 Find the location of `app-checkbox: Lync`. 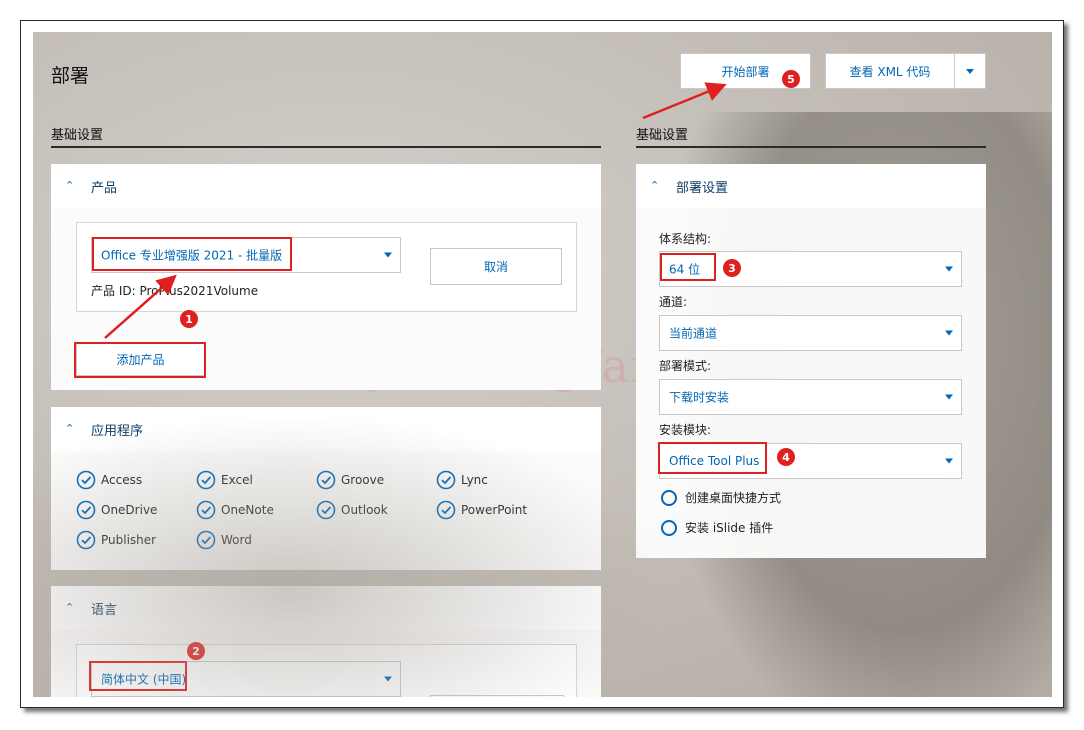

app-checkbox: Lync is located at coordinates (462, 480).